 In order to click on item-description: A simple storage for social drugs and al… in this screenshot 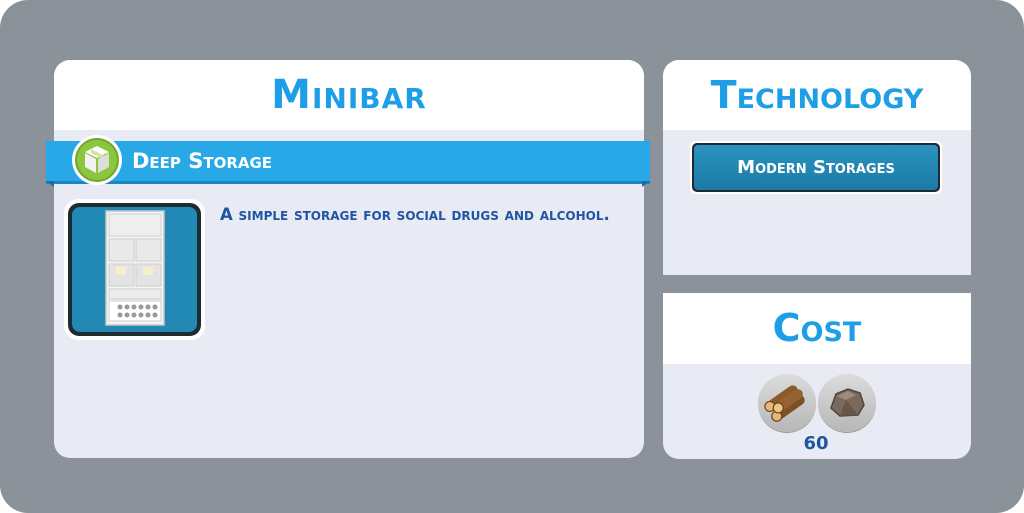, I will do `click(415, 214)`.